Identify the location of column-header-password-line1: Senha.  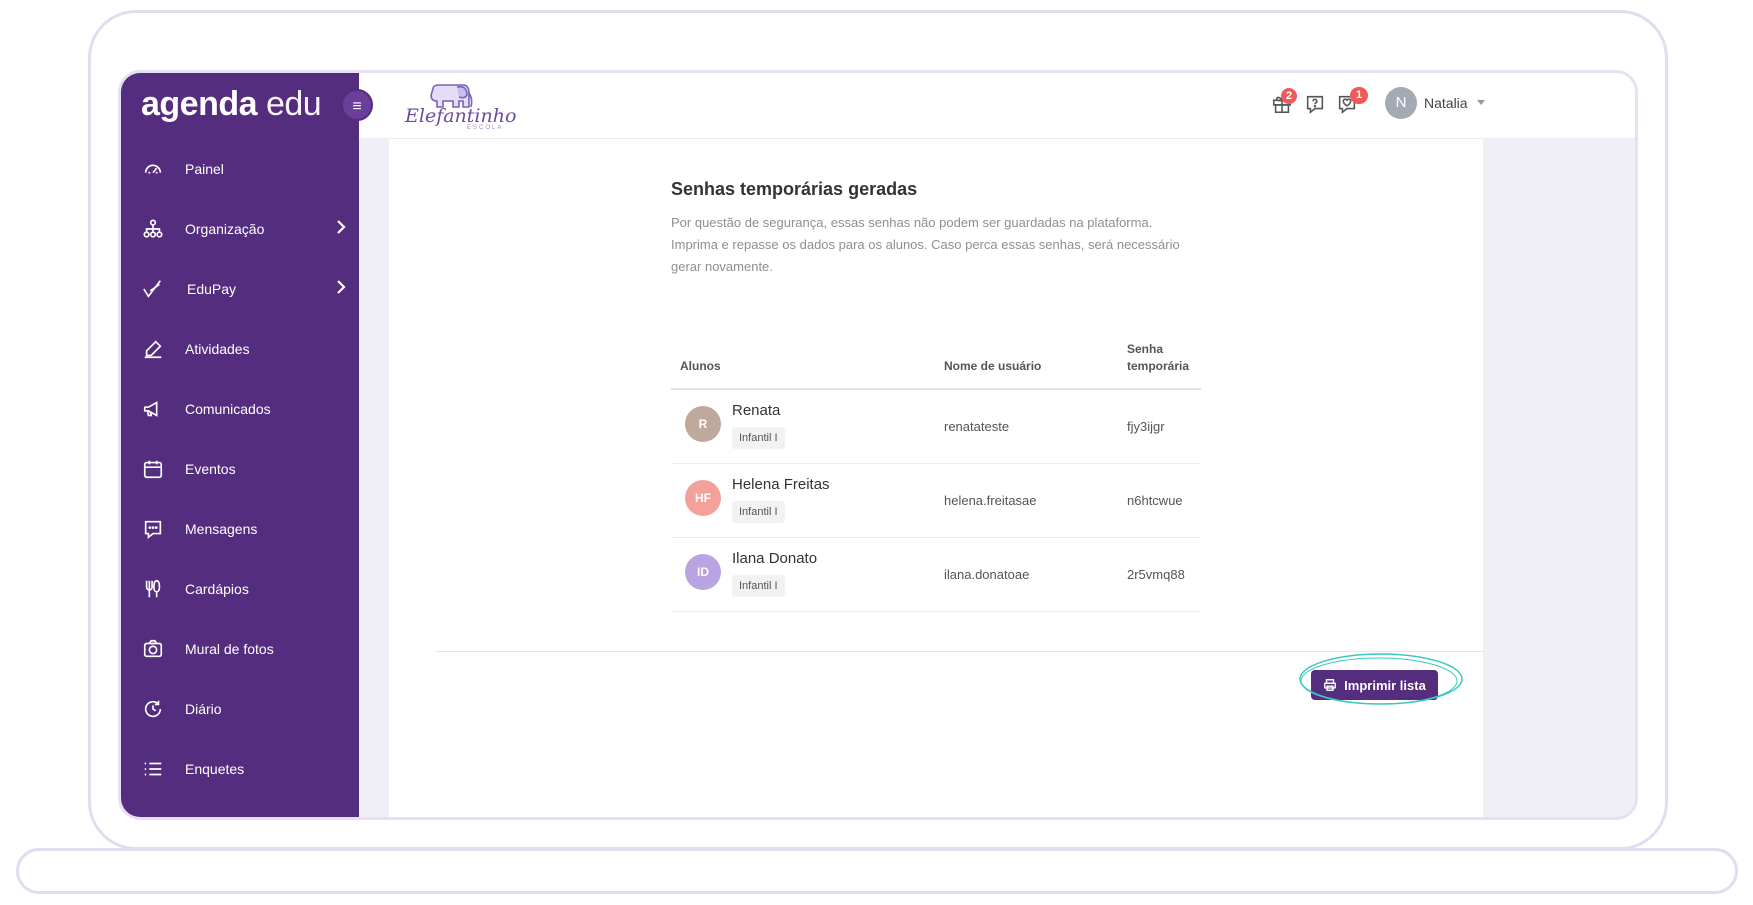
(1145, 349).